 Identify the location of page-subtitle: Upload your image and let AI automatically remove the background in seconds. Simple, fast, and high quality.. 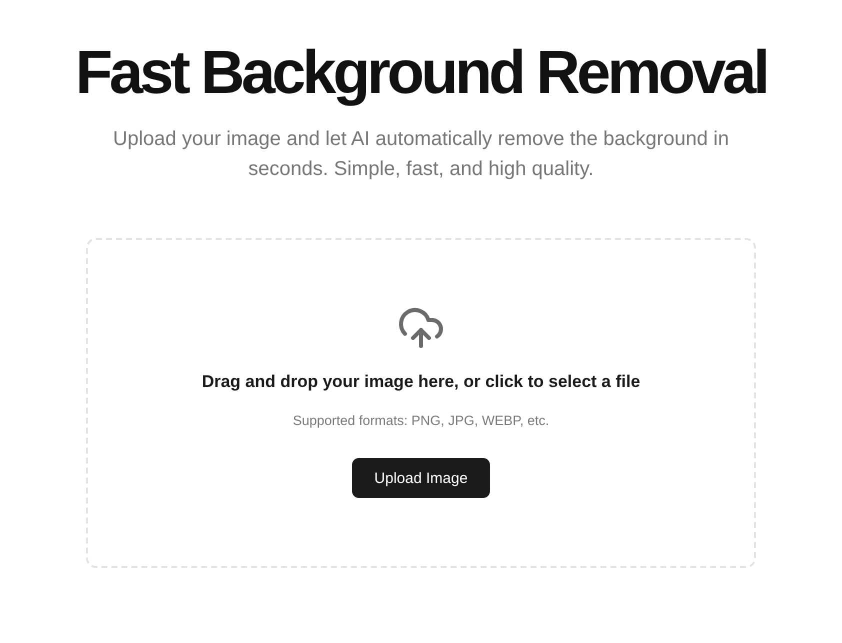
(421, 154).